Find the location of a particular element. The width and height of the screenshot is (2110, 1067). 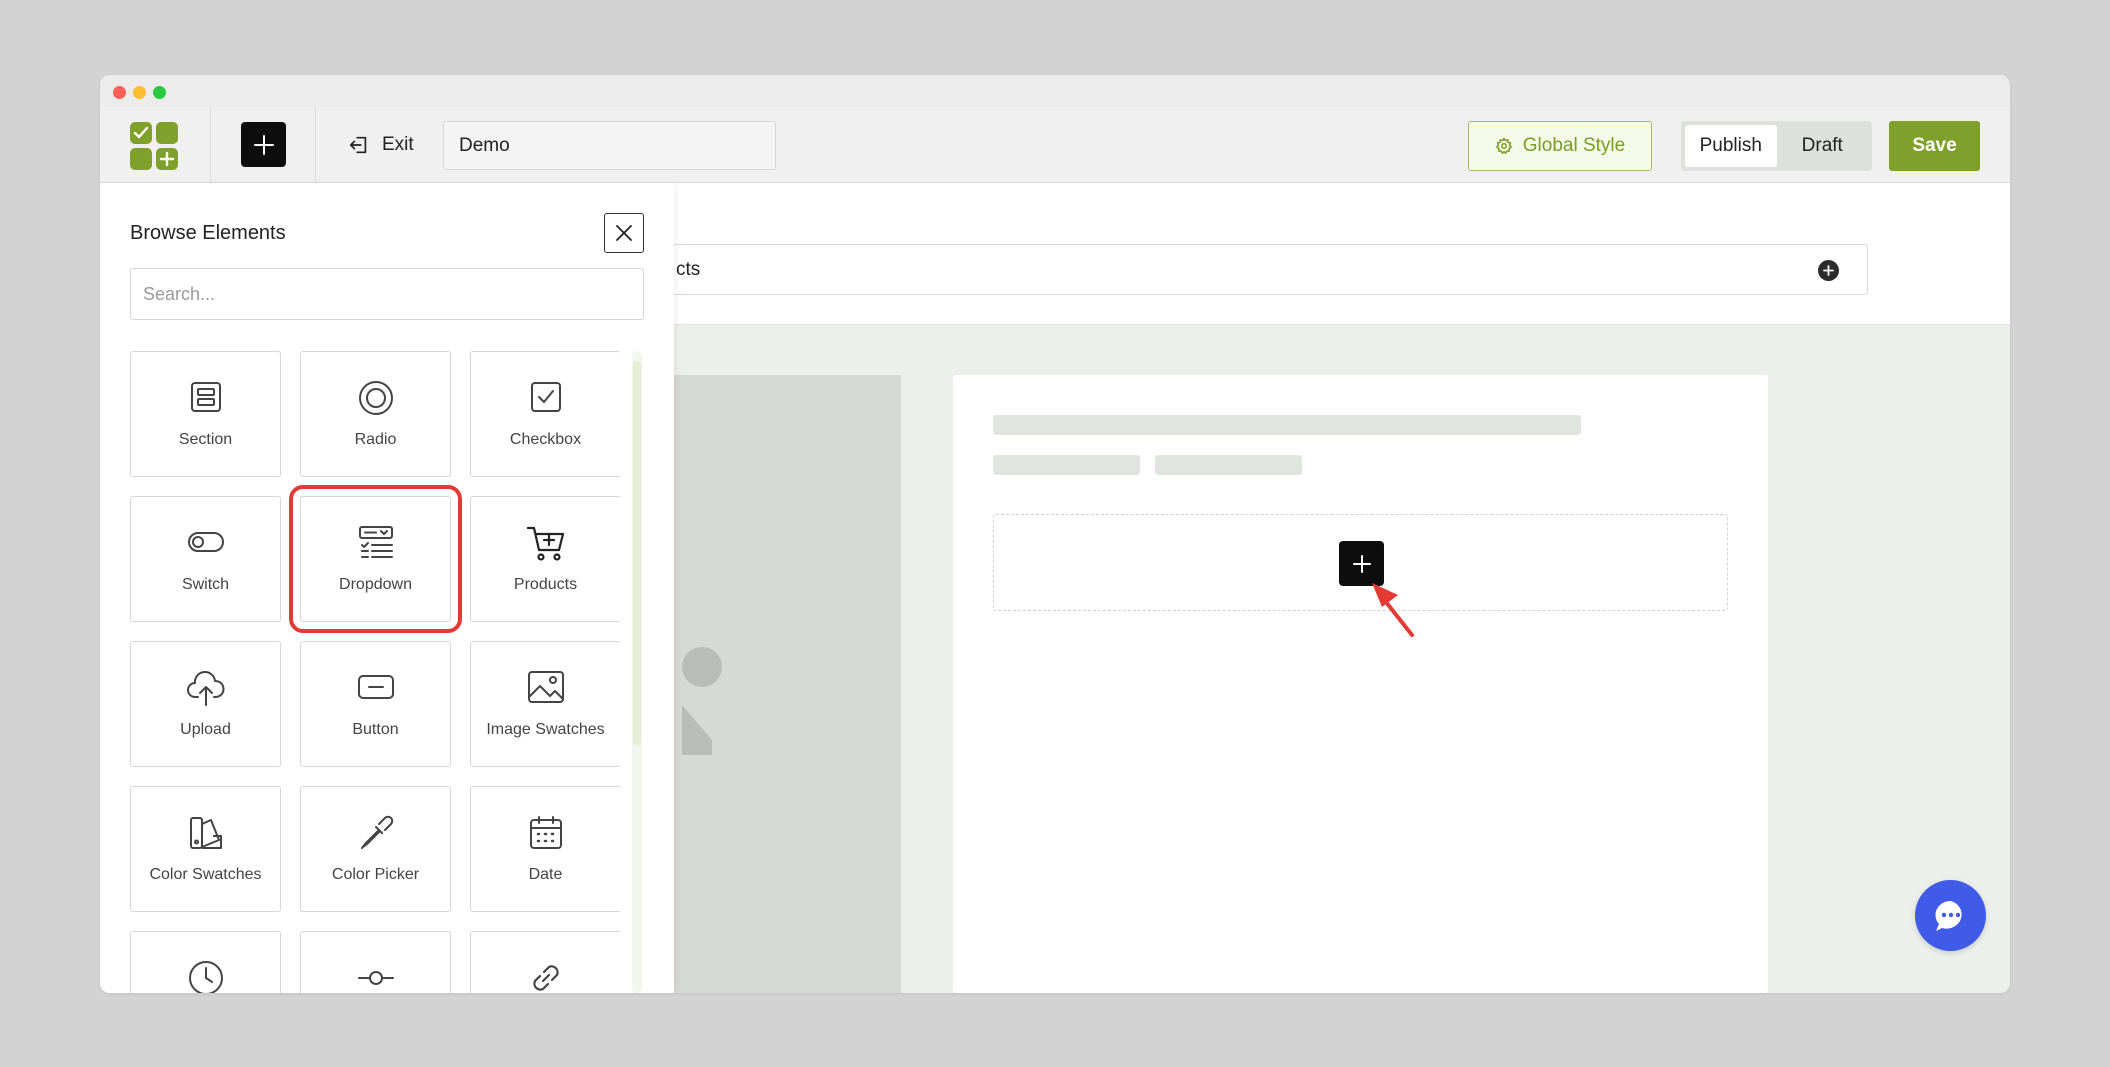

eyedropper-icon is located at coordinates (376, 832).